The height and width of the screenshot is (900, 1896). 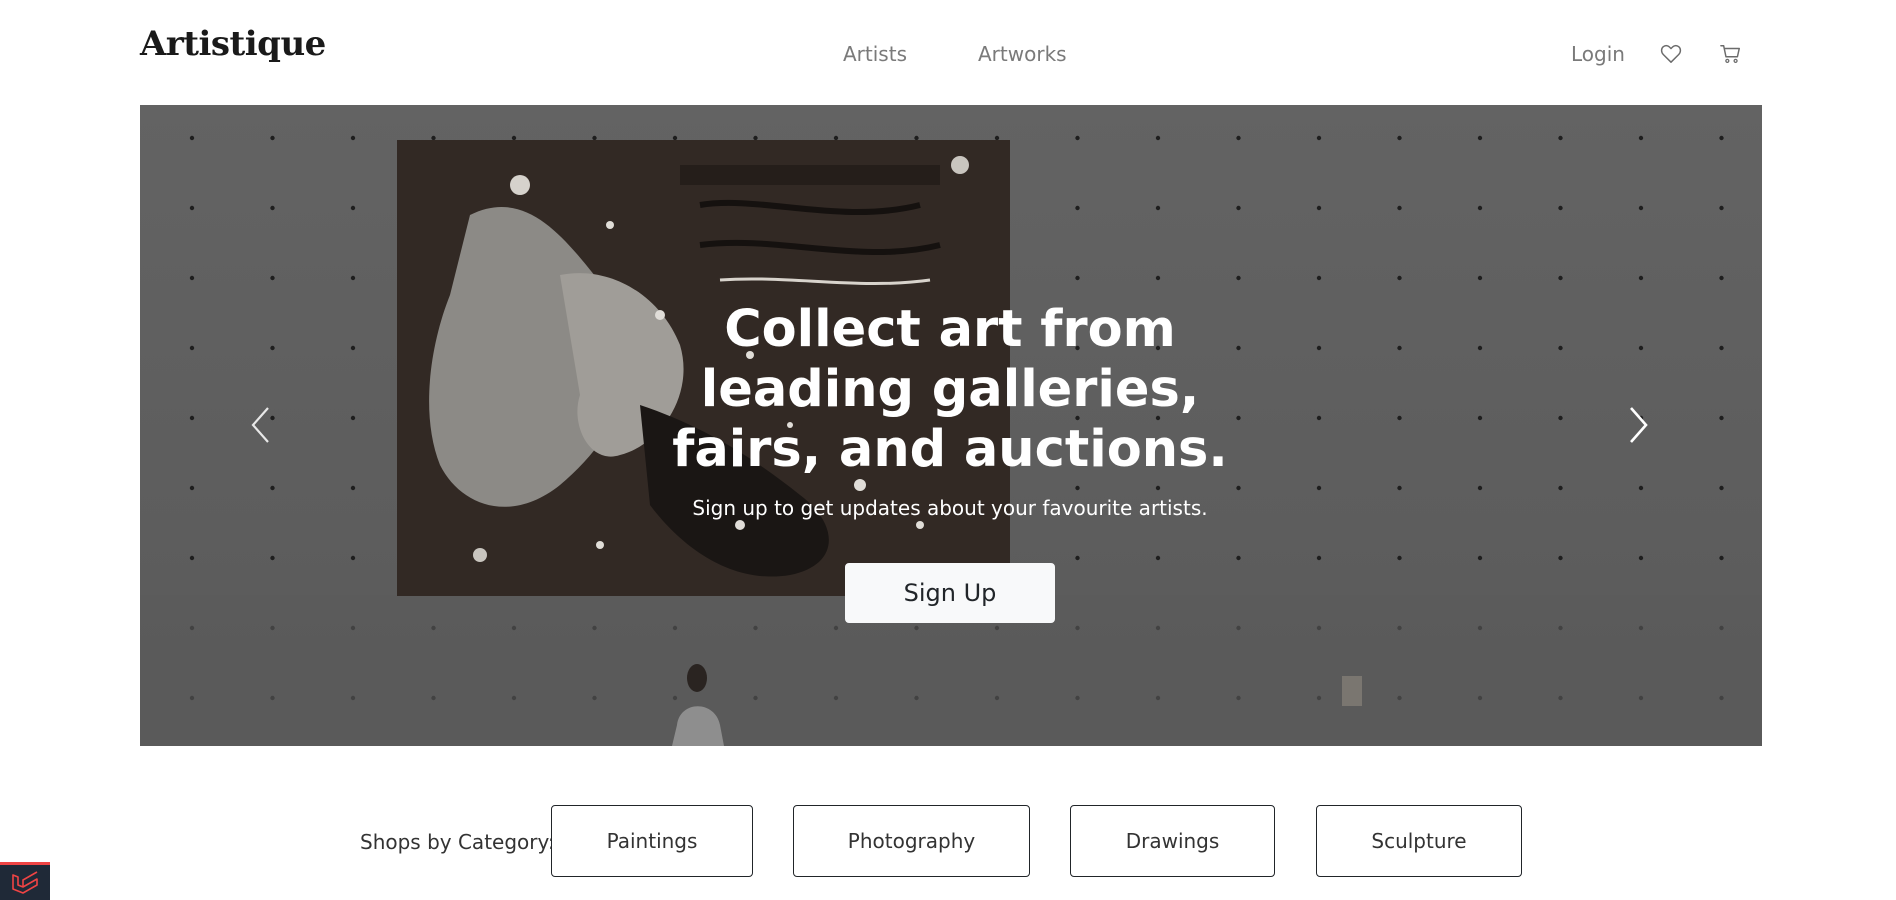 I want to click on login-link: Login, so click(x=1598, y=54).